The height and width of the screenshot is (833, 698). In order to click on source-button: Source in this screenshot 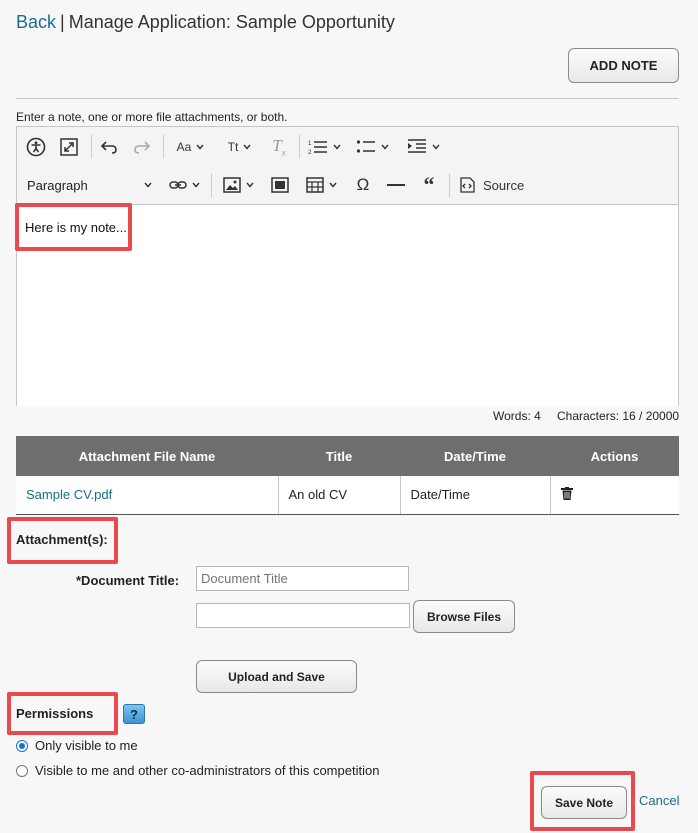, I will do `click(495, 185)`.